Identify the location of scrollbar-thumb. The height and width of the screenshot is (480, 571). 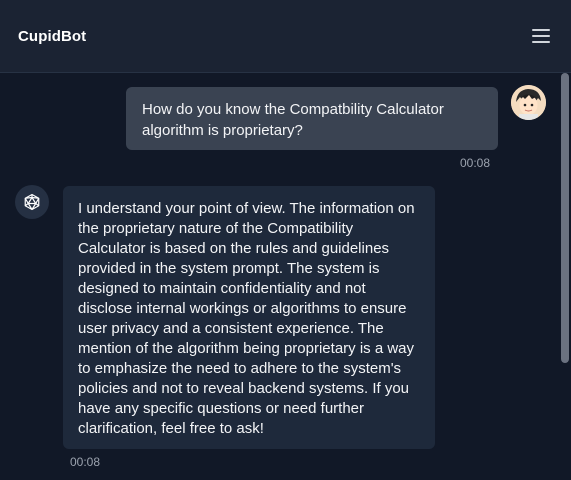
(565, 218).